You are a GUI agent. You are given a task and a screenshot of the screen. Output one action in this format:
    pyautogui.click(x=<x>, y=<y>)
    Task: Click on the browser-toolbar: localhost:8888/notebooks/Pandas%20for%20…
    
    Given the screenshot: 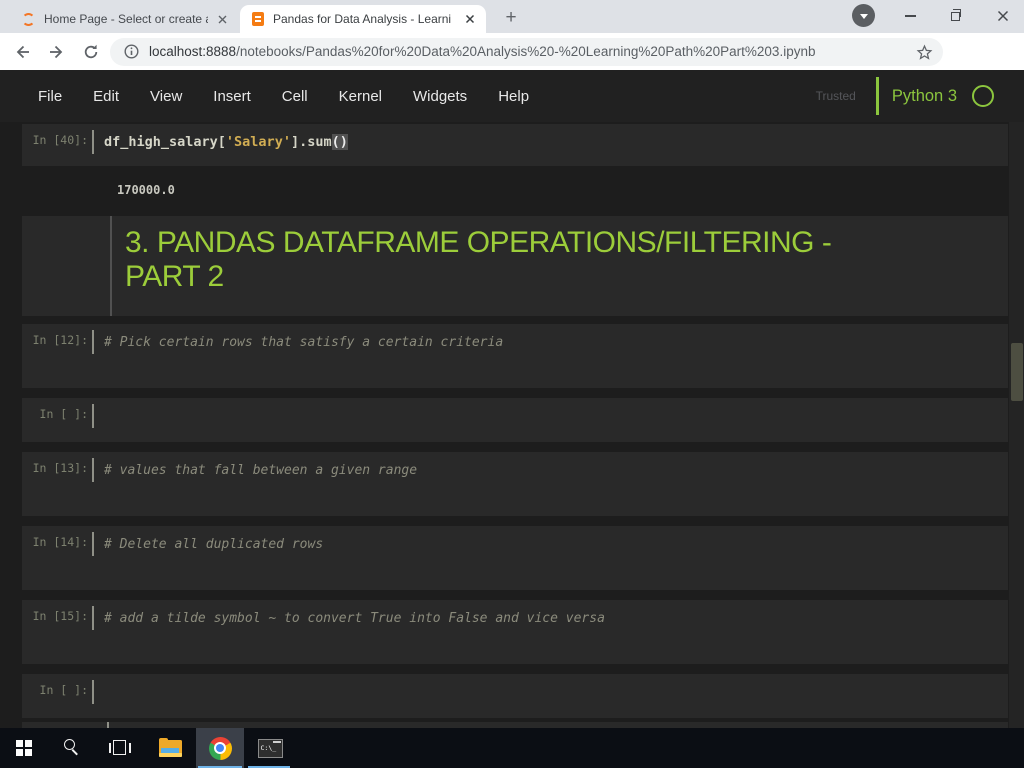 What is the action you would take?
    pyautogui.click(x=512, y=63)
    